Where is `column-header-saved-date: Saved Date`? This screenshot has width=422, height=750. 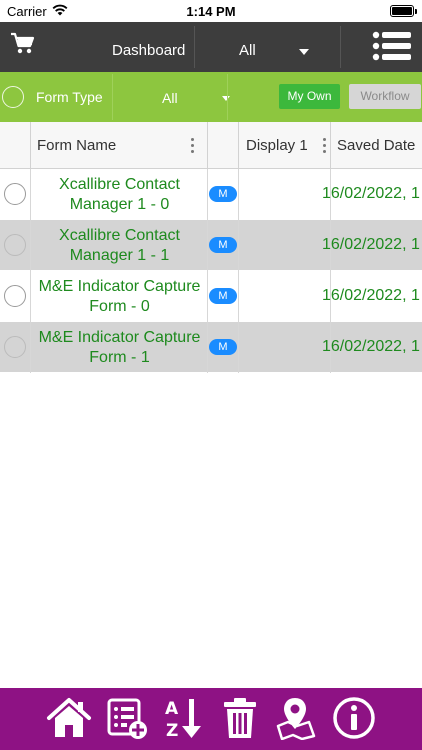 column-header-saved-date: Saved Date is located at coordinates (376, 145).